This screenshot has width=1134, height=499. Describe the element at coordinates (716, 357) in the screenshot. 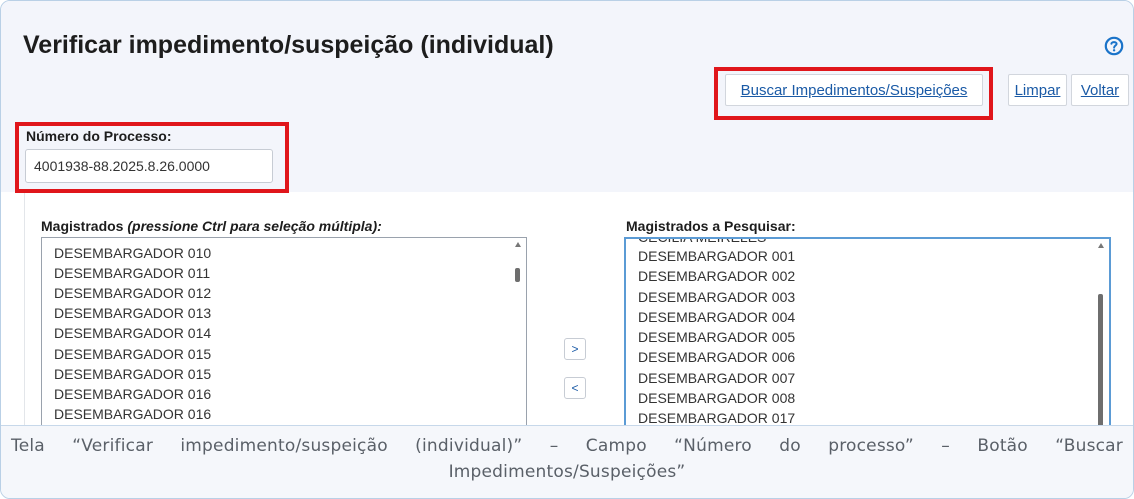

I see `list-item: DESEMBARGADOR 006` at that location.